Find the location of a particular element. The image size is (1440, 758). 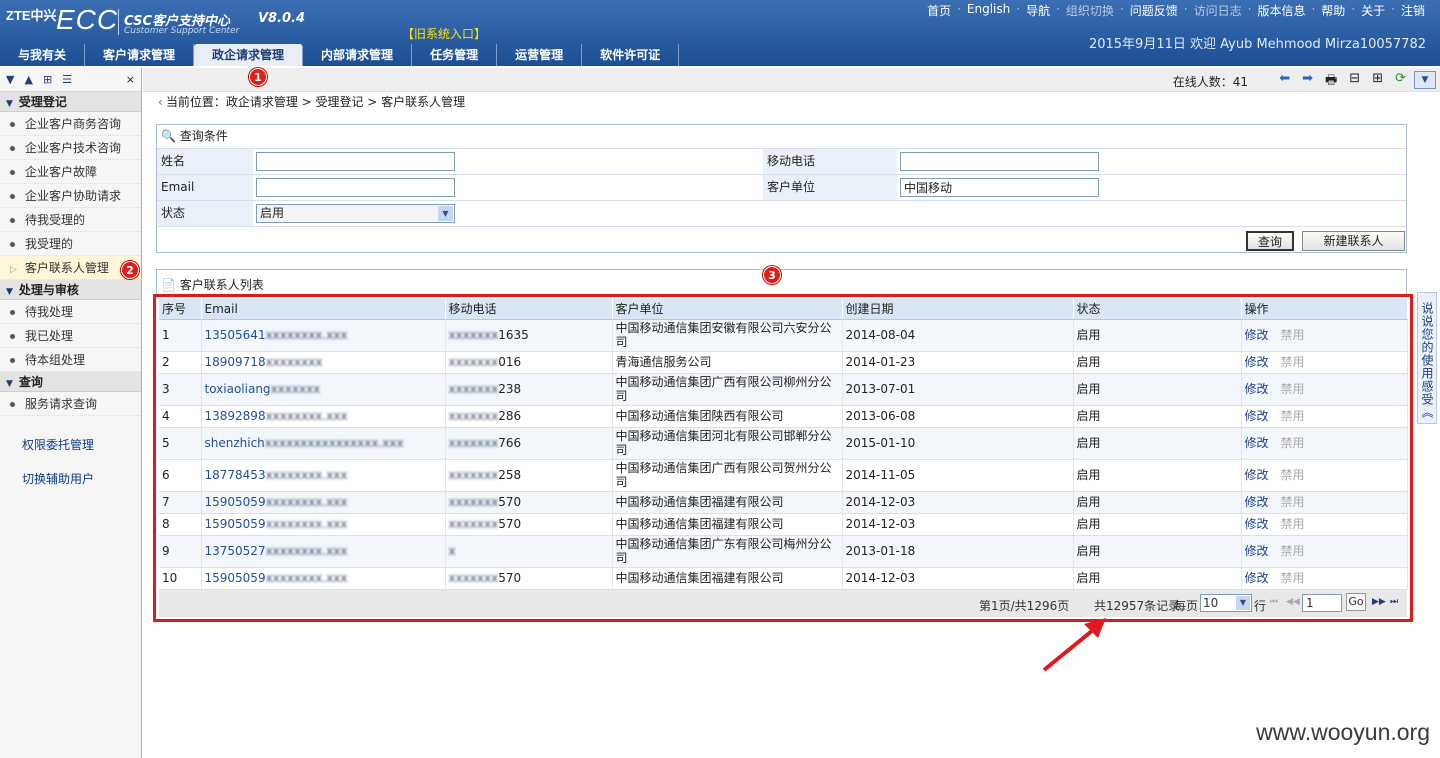

unit-field is located at coordinates (999, 187).